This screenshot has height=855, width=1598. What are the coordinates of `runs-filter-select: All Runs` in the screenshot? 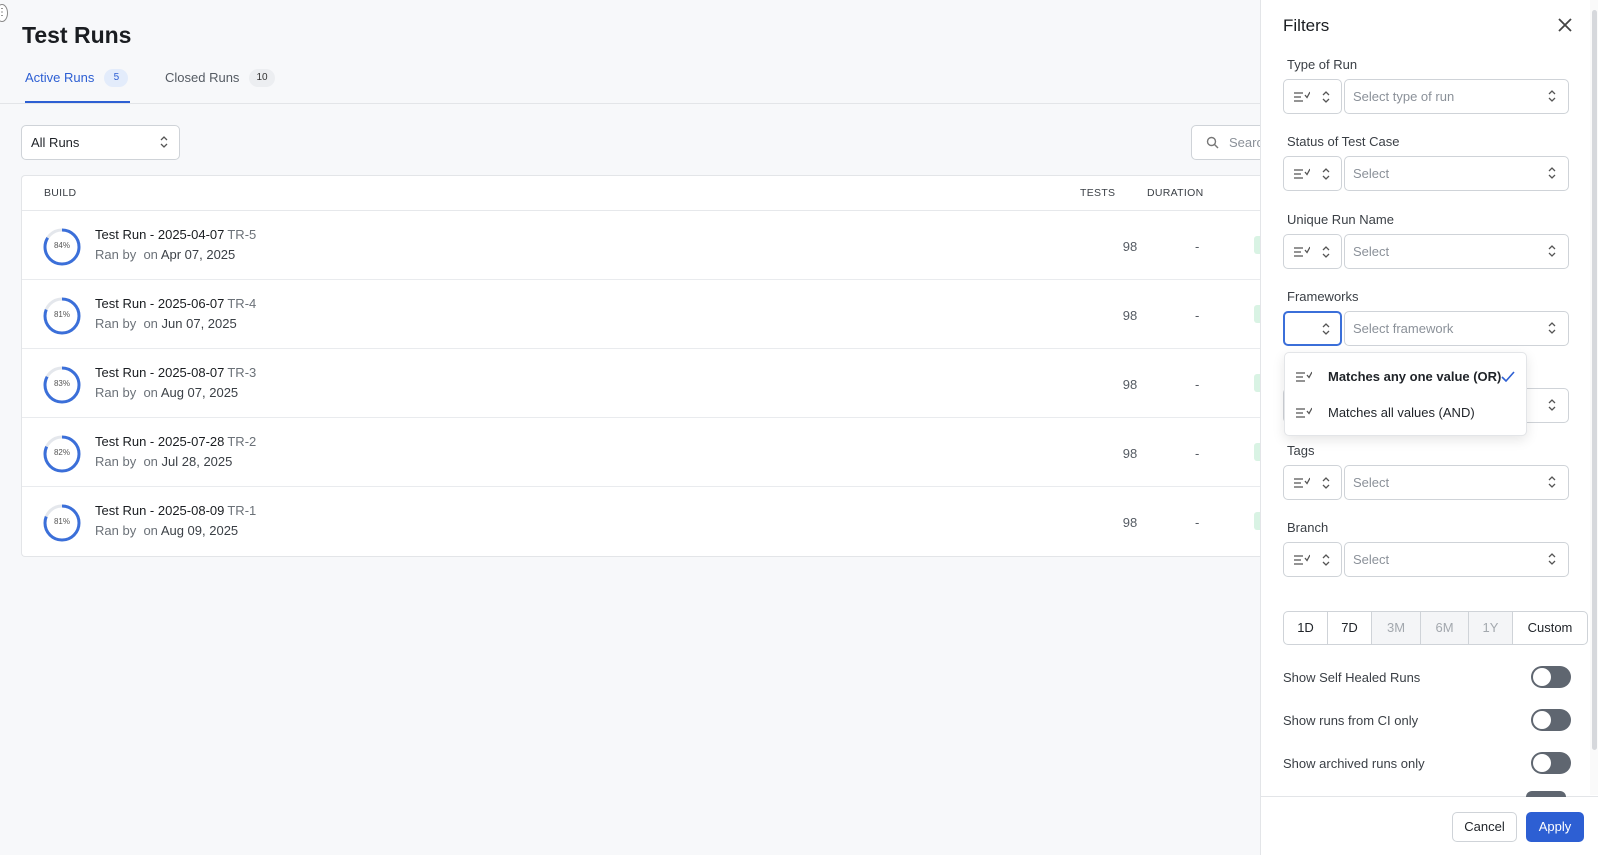 It's located at (100, 142).